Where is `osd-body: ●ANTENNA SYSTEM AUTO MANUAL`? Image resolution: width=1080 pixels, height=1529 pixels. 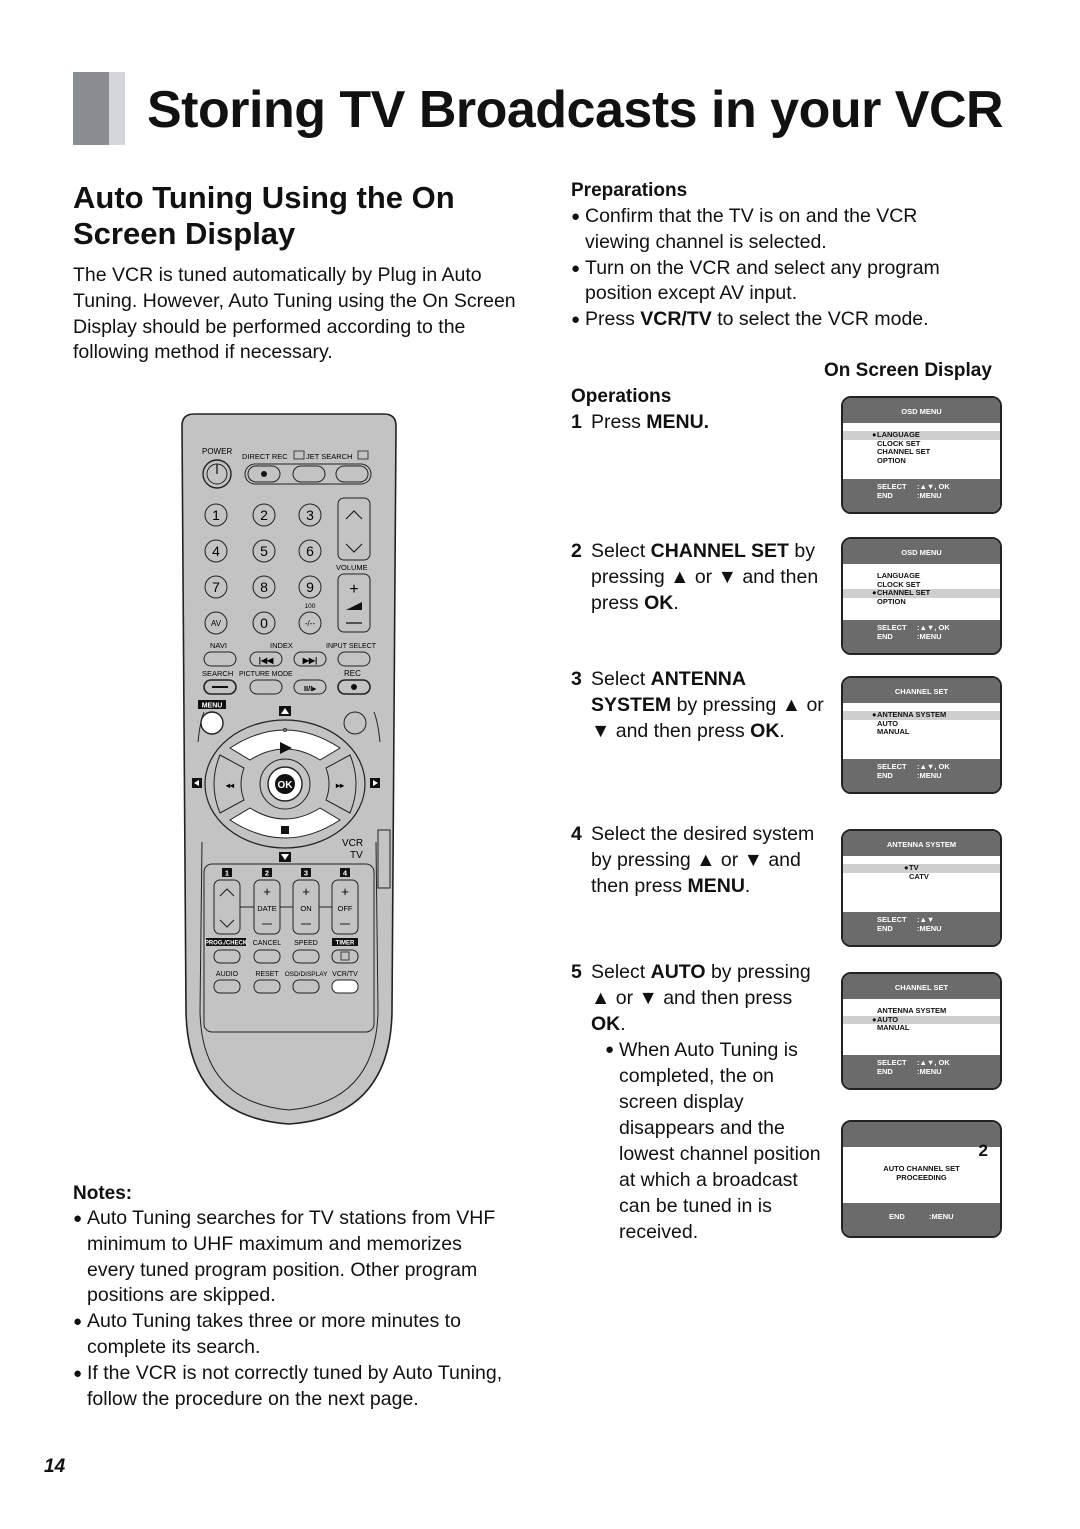 osd-body: ●ANTENNA SYSTEM AUTO MANUAL is located at coordinates (921, 733).